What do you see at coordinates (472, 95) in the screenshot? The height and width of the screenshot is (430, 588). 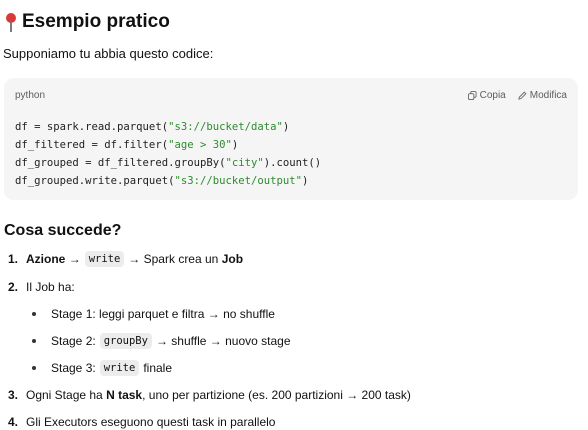 I see `copy-icon` at bounding box center [472, 95].